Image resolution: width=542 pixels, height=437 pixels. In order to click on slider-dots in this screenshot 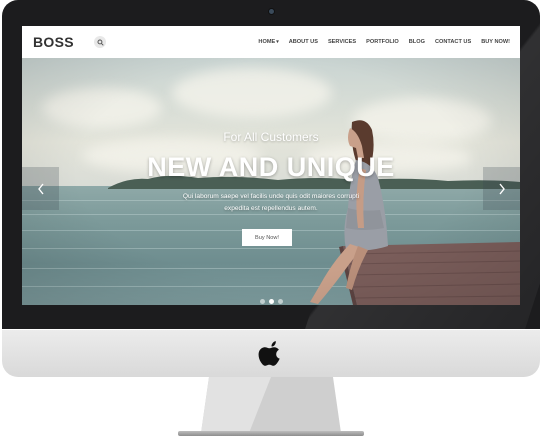, I will do `click(271, 301)`.